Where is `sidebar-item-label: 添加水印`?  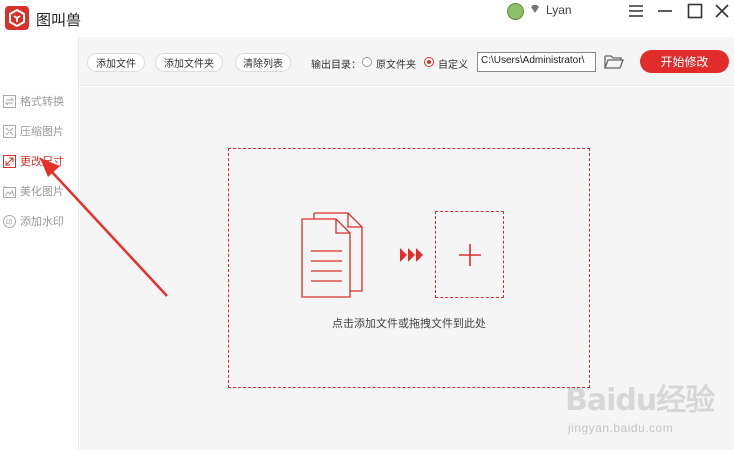
sidebar-item-label: 添加水印 is located at coordinates (42, 221).